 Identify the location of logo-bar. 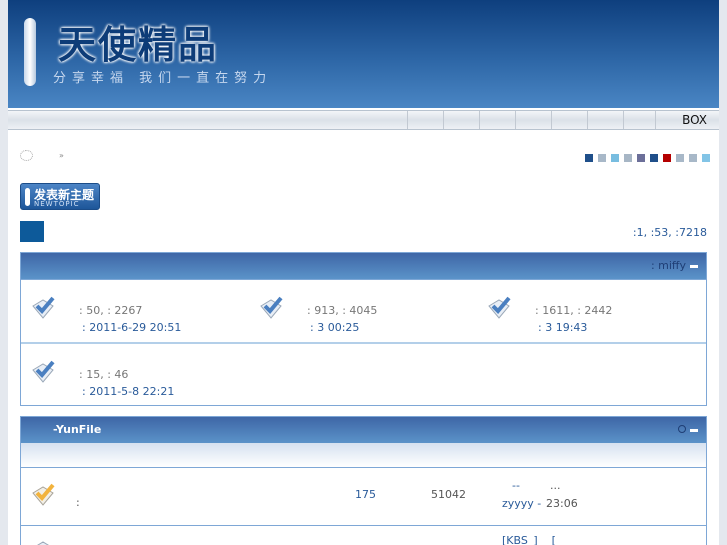
(30, 52).